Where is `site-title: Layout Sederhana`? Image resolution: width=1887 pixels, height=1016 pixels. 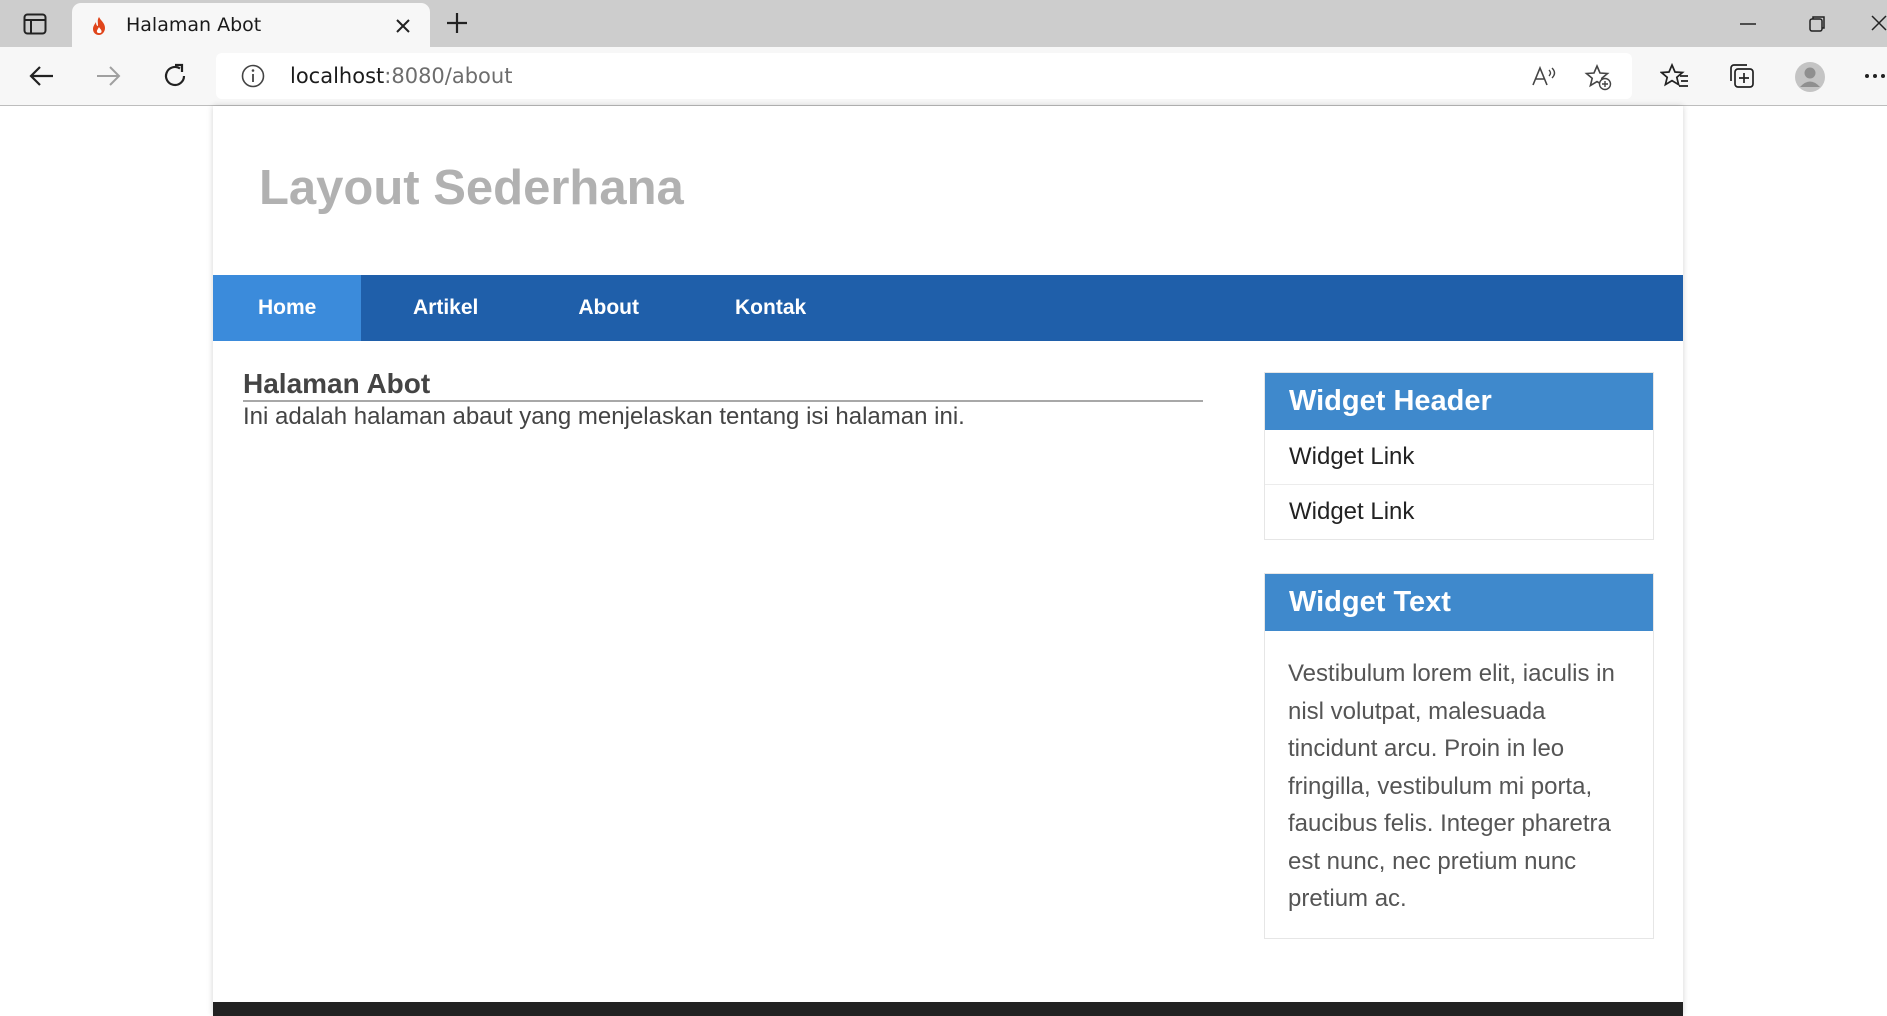
site-title: Layout Sederhana is located at coordinates (471, 188).